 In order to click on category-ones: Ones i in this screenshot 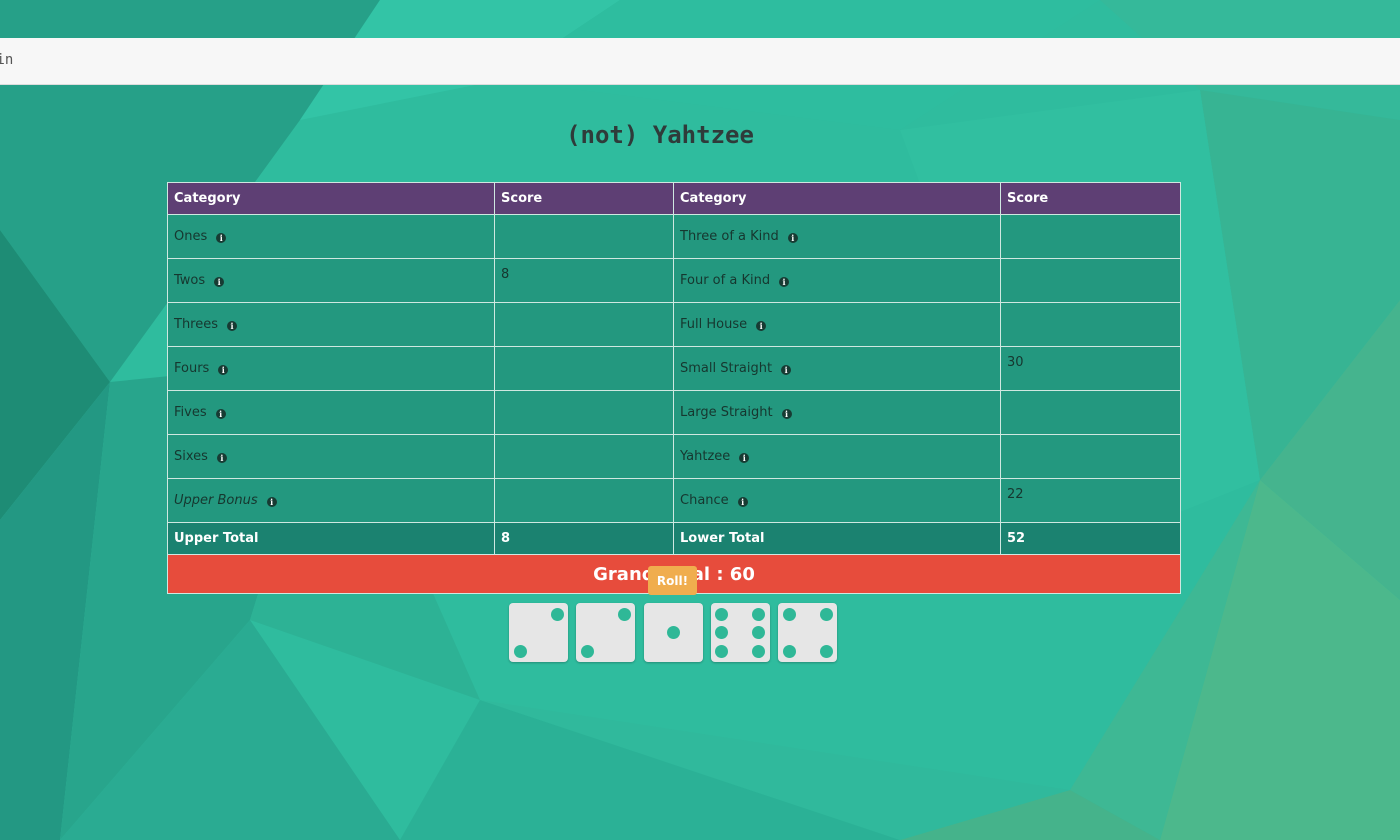, I will do `click(331, 236)`.